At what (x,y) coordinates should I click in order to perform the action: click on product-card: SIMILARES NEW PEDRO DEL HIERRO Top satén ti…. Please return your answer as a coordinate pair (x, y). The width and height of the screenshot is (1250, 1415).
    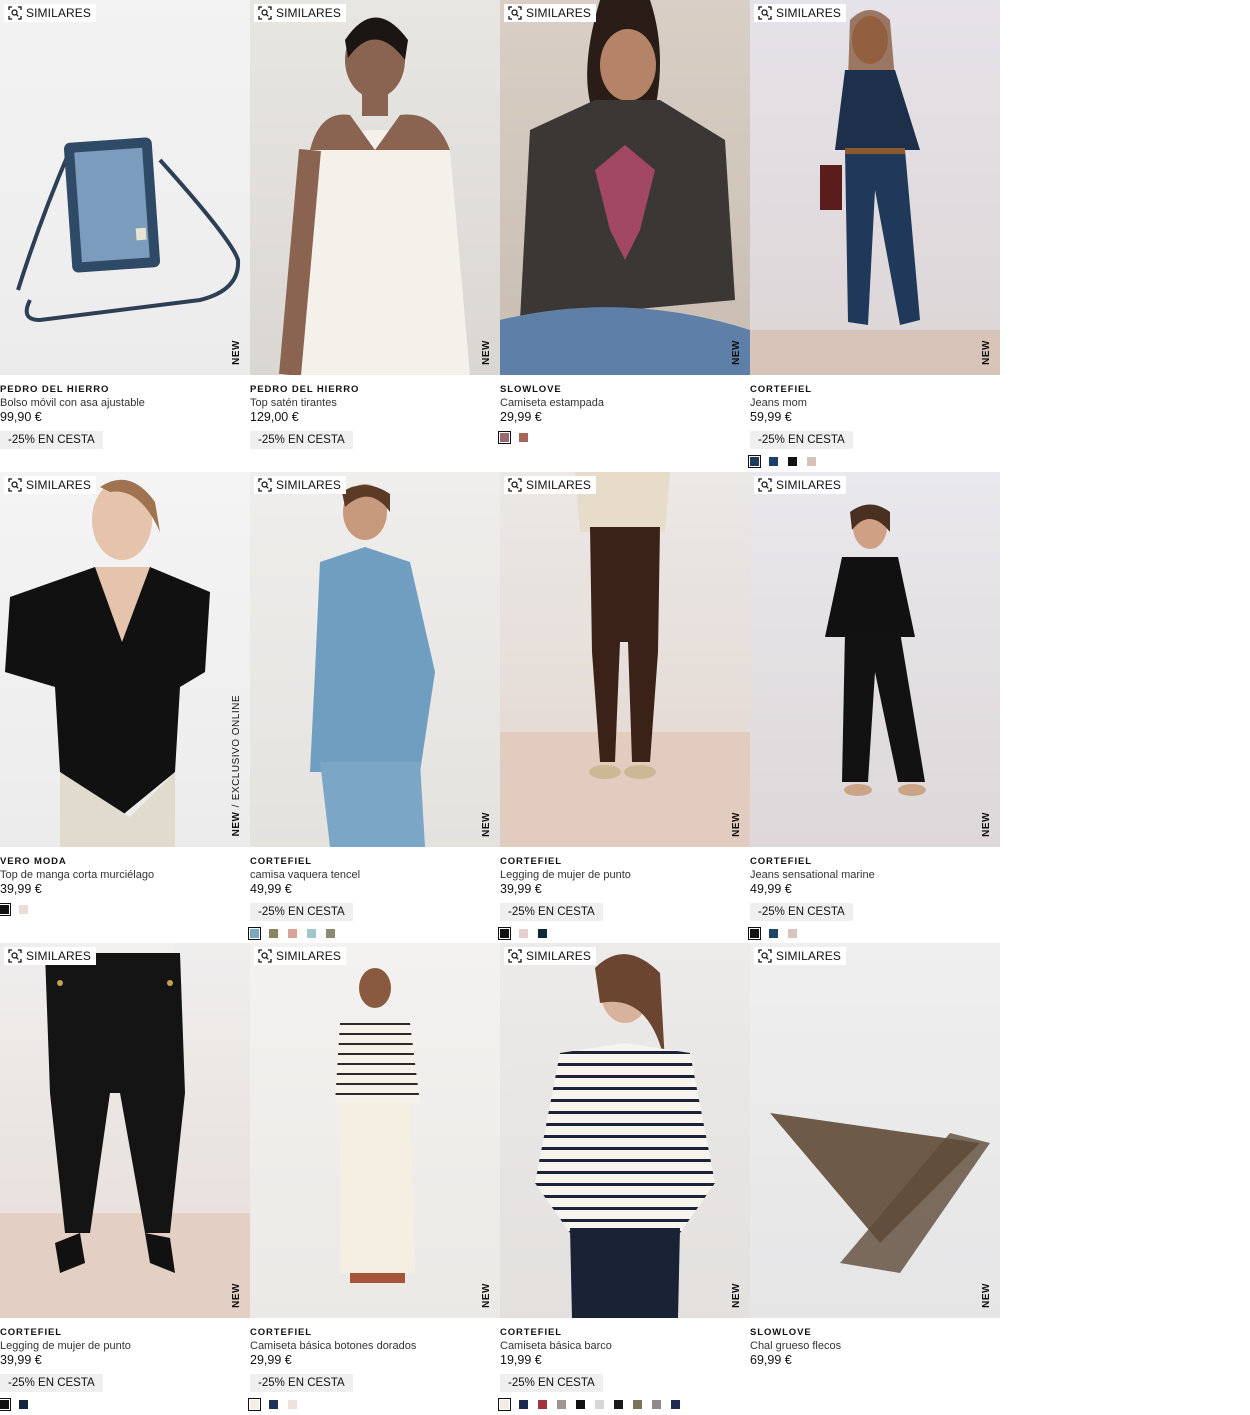
    Looking at the image, I should click on (375, 236).